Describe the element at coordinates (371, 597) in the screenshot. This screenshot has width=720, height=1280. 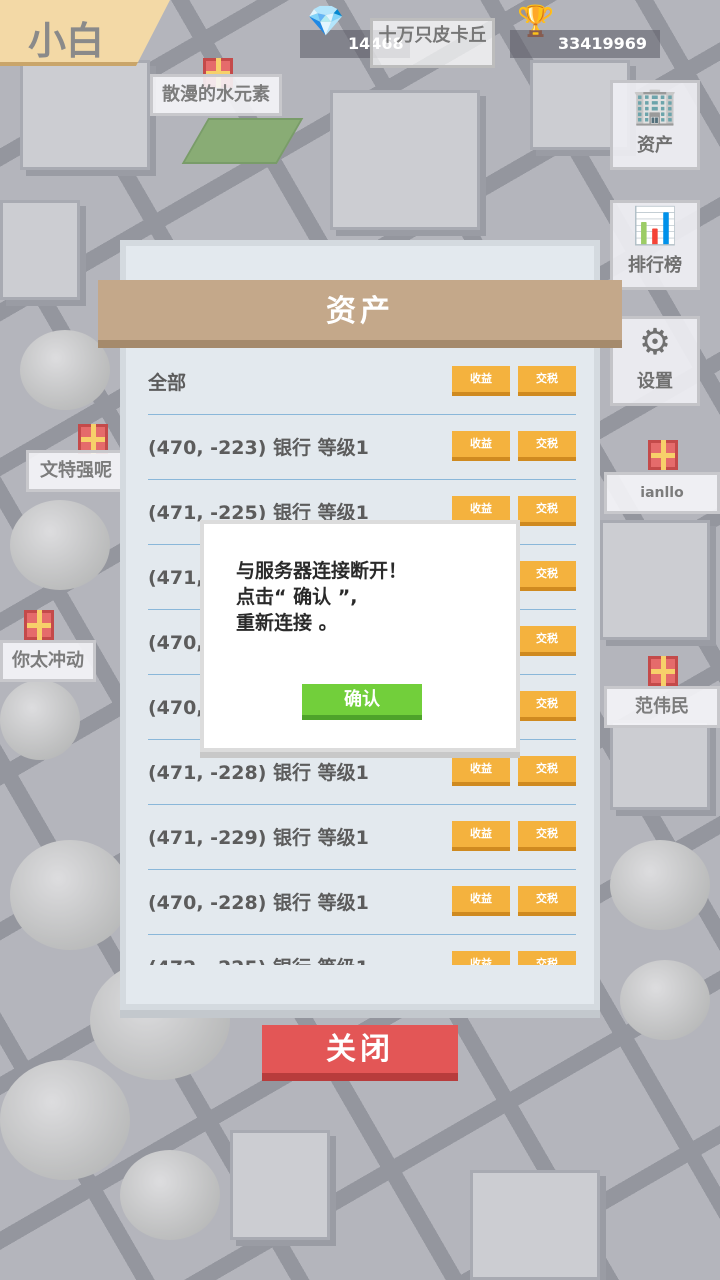
I see `dialog-message: 与服务器连接断开！ 点击“ 确认 ”, 重新连接 。` at that location.